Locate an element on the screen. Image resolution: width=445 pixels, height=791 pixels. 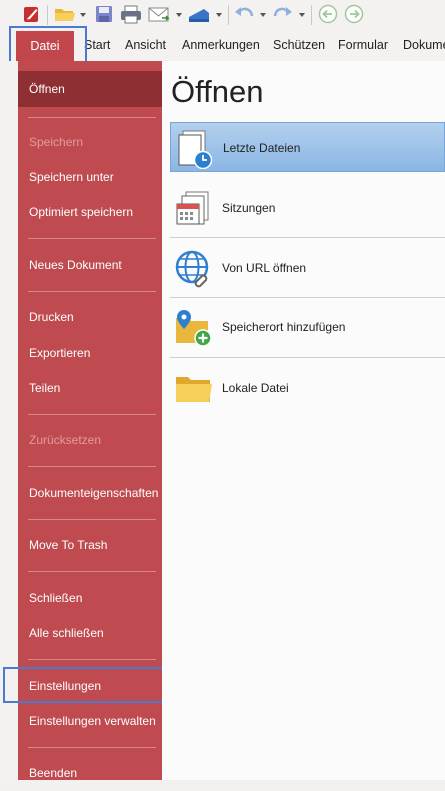
sidebar-item-zuruecksetzen: Zurücksetzen is located at coordinates (65, 440).